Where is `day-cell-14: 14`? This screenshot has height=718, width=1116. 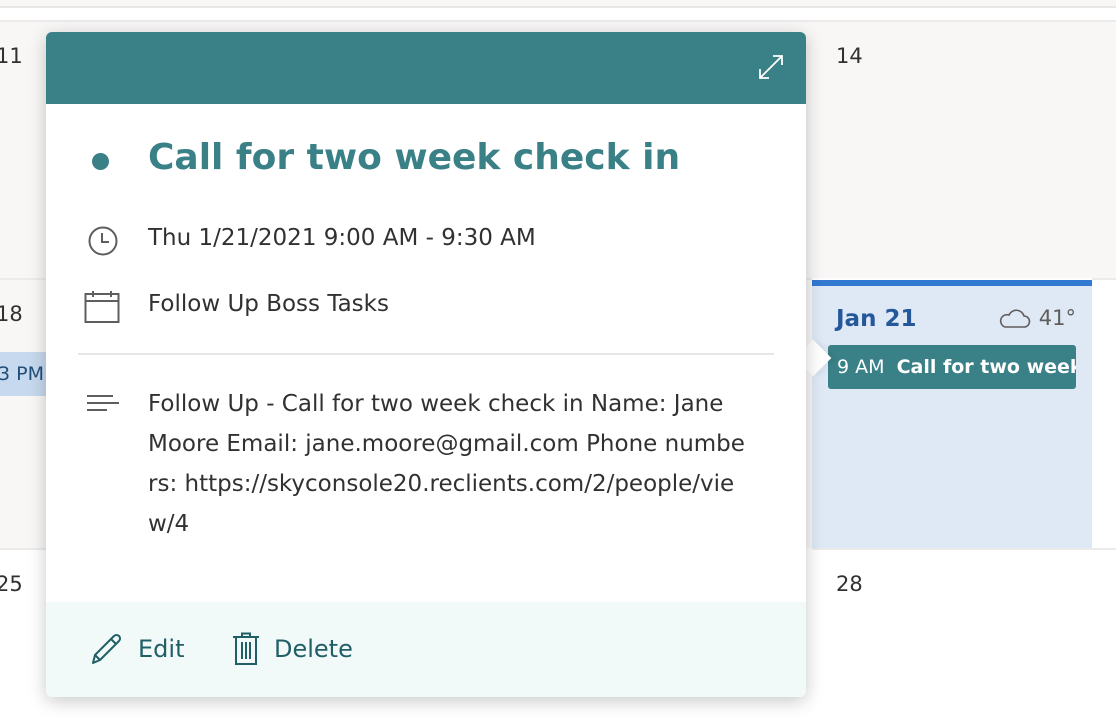
day-cell-14: 14 is located at coordinates (964, 149).